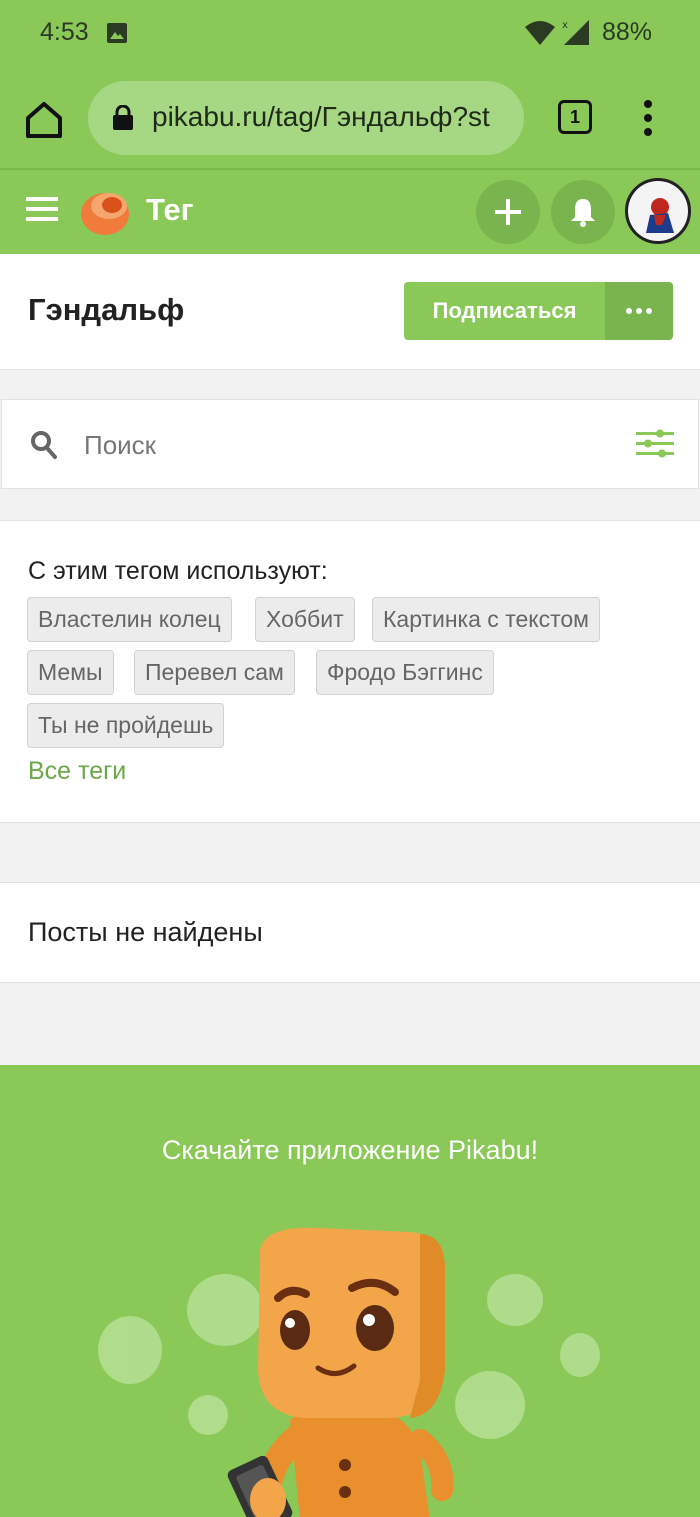  Describe the element at coordinates (64, 32) in the screenshot. I see `status-time: 4:53` at that location.